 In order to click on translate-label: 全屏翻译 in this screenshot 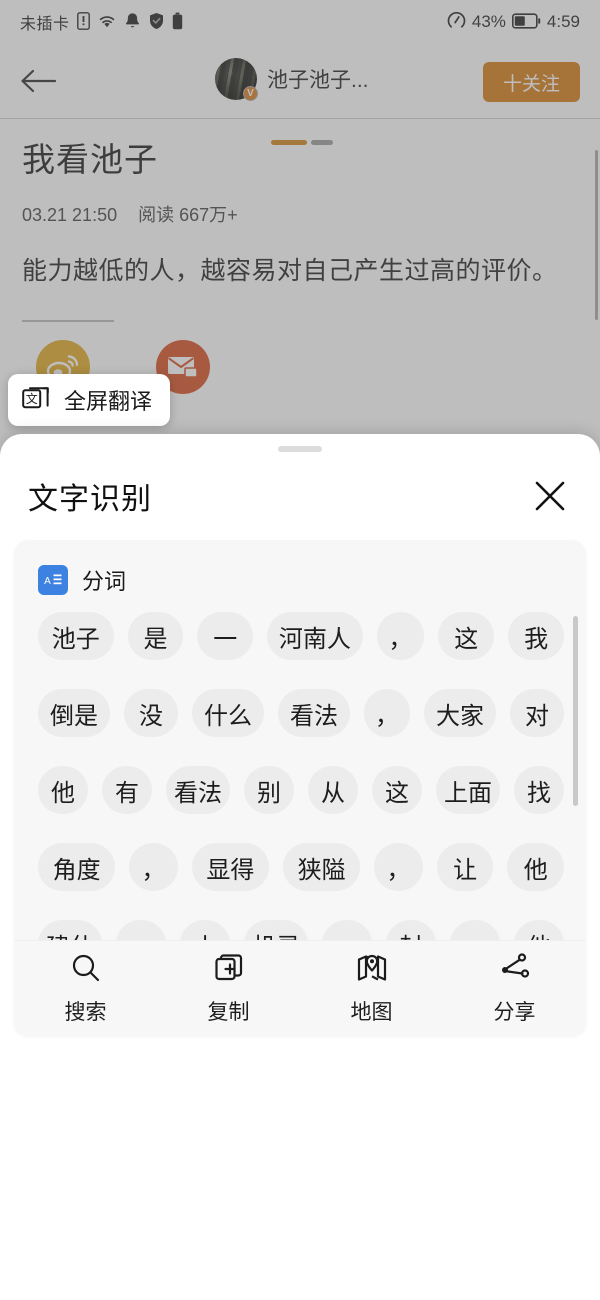, I will do `click(108, 401)`.